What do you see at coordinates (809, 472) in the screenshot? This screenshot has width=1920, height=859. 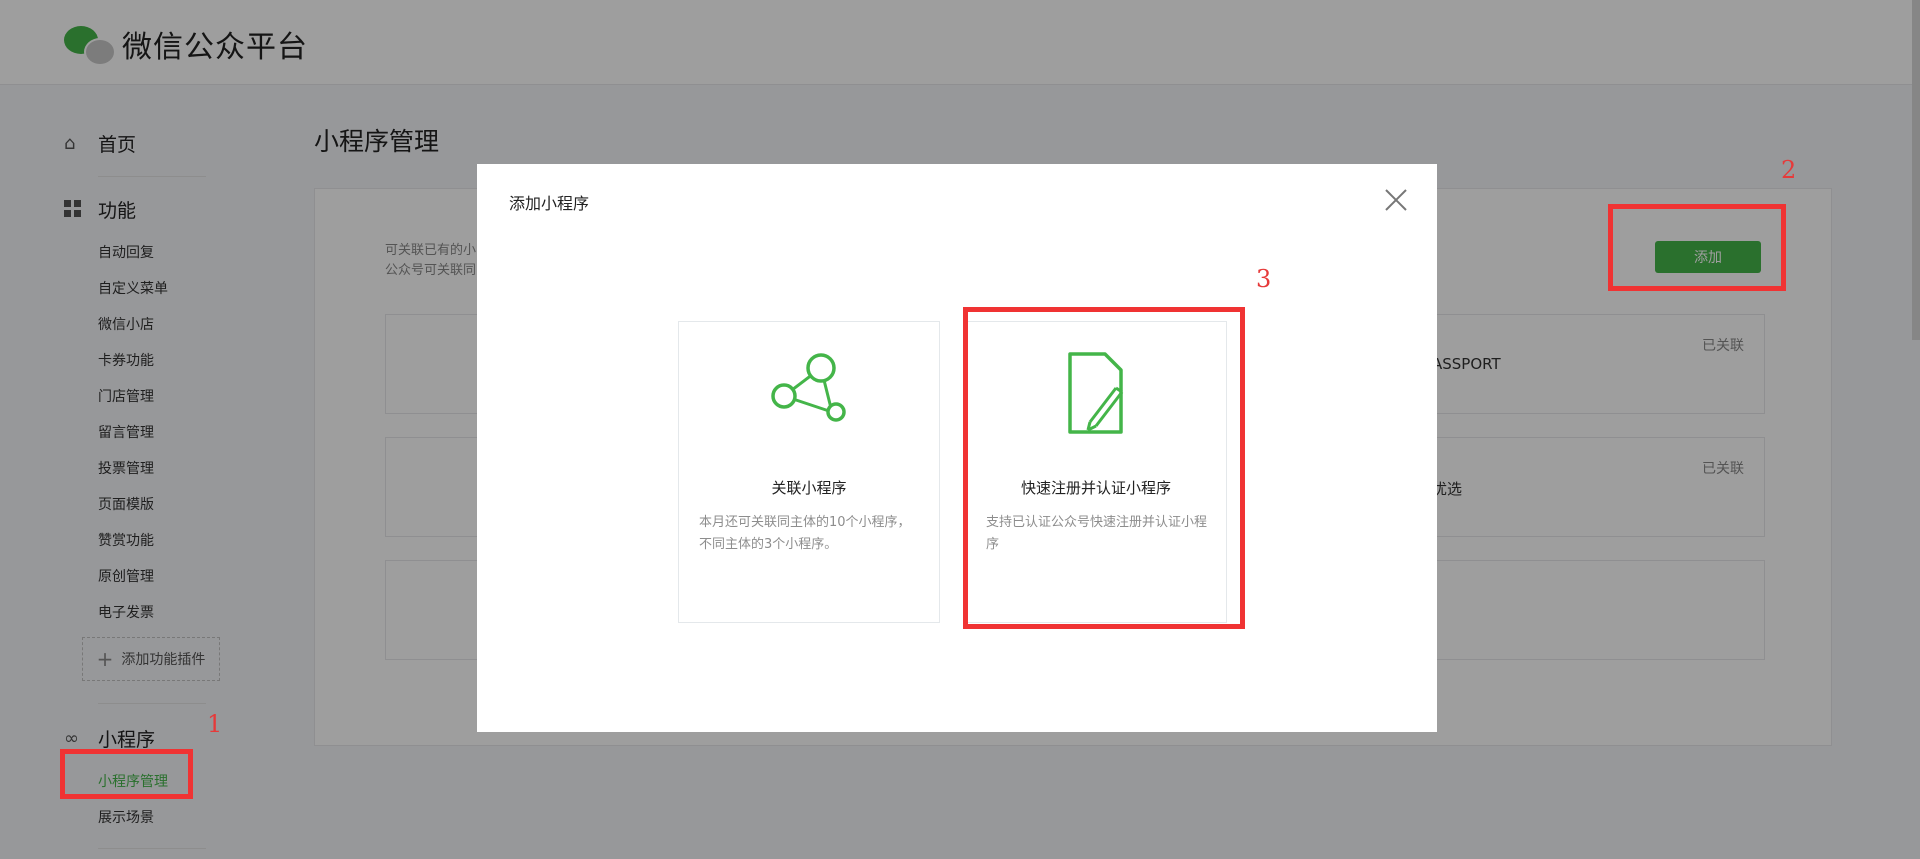 I see `option-link-miniprogram: 关联小程序 本月还可关联同主体的10个小程序，不同主体的3个小程序。` at bounding box center [809, 472].